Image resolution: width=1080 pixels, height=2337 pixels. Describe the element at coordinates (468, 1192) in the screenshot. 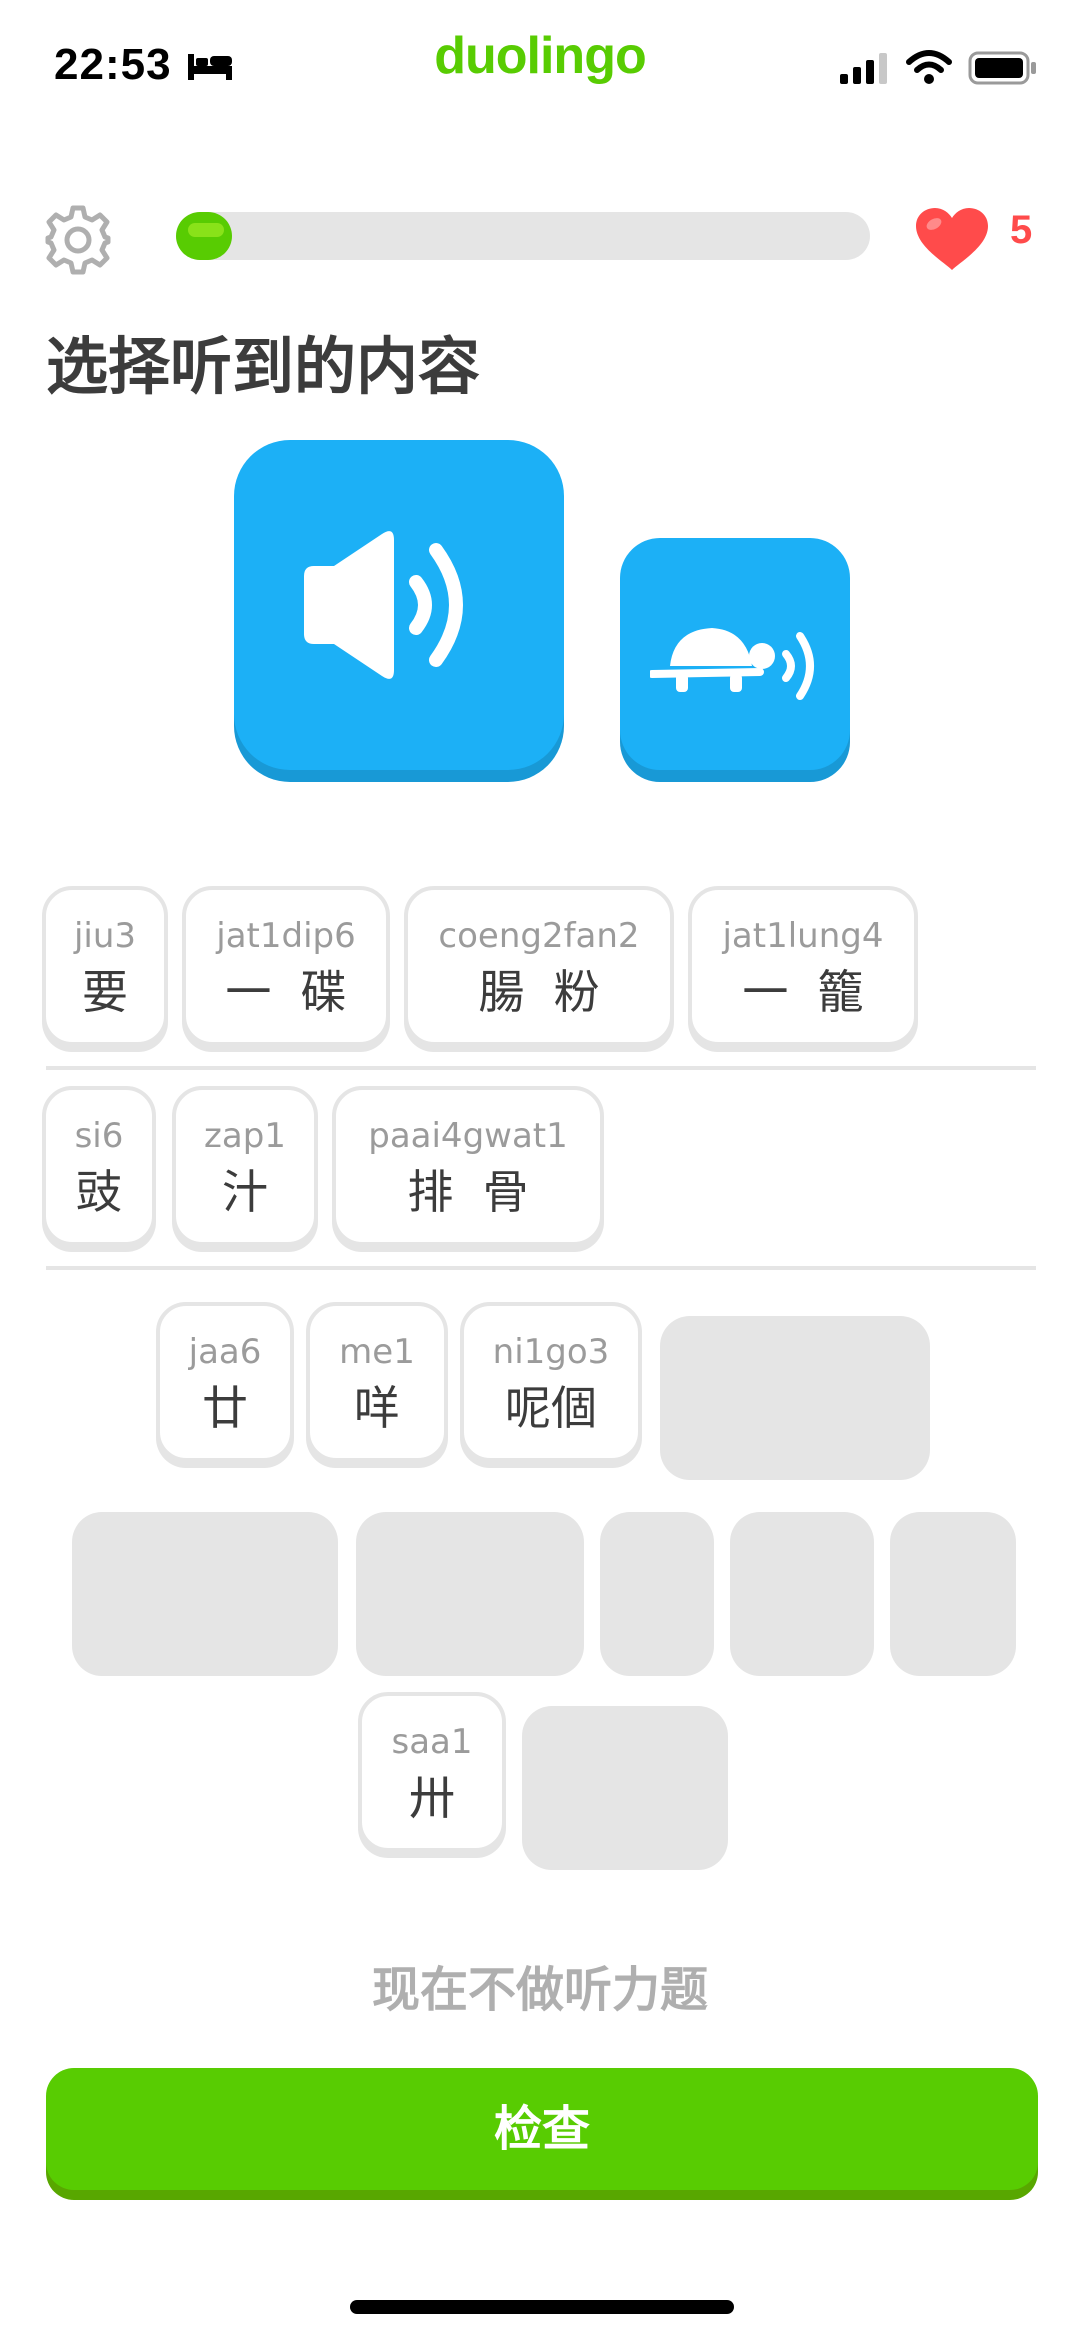

I see `tile-chinese: 排 骨` at that location.